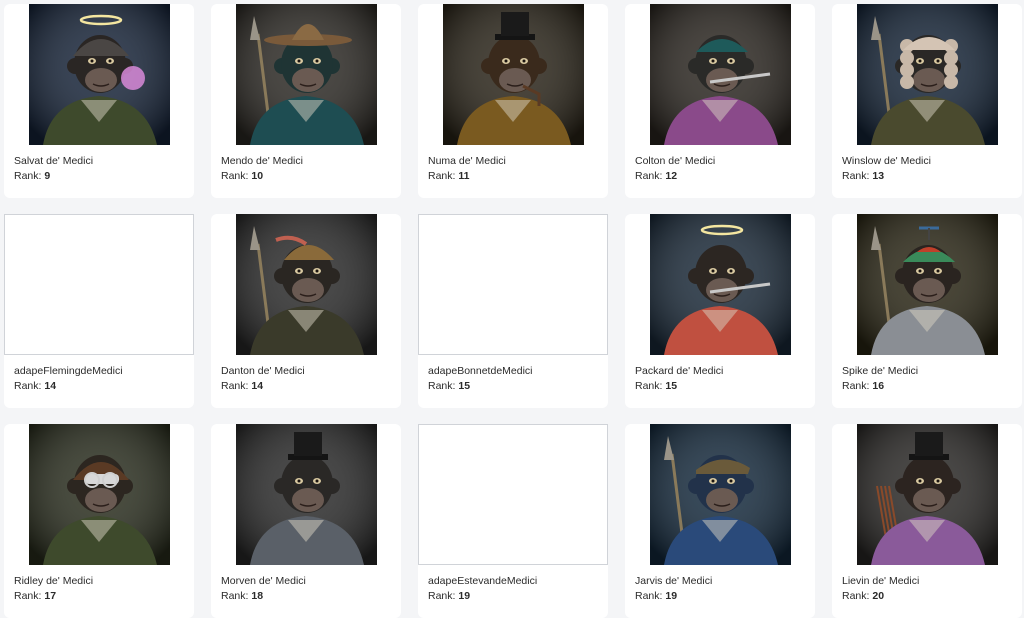 The height and width of the screenshot is (618, 1024). What do you see at coordinates (513, 74) in the screenshot?
I see `numa-portrait` at bounding box center [513, 74].